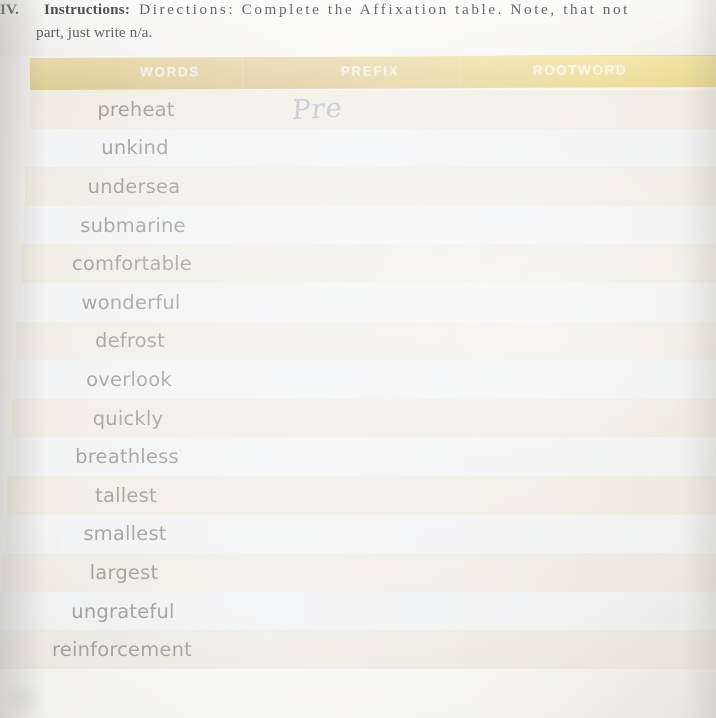  I want to click on table-header-row: WORDS PREFIX ROOTWORD, so click(372, 72).